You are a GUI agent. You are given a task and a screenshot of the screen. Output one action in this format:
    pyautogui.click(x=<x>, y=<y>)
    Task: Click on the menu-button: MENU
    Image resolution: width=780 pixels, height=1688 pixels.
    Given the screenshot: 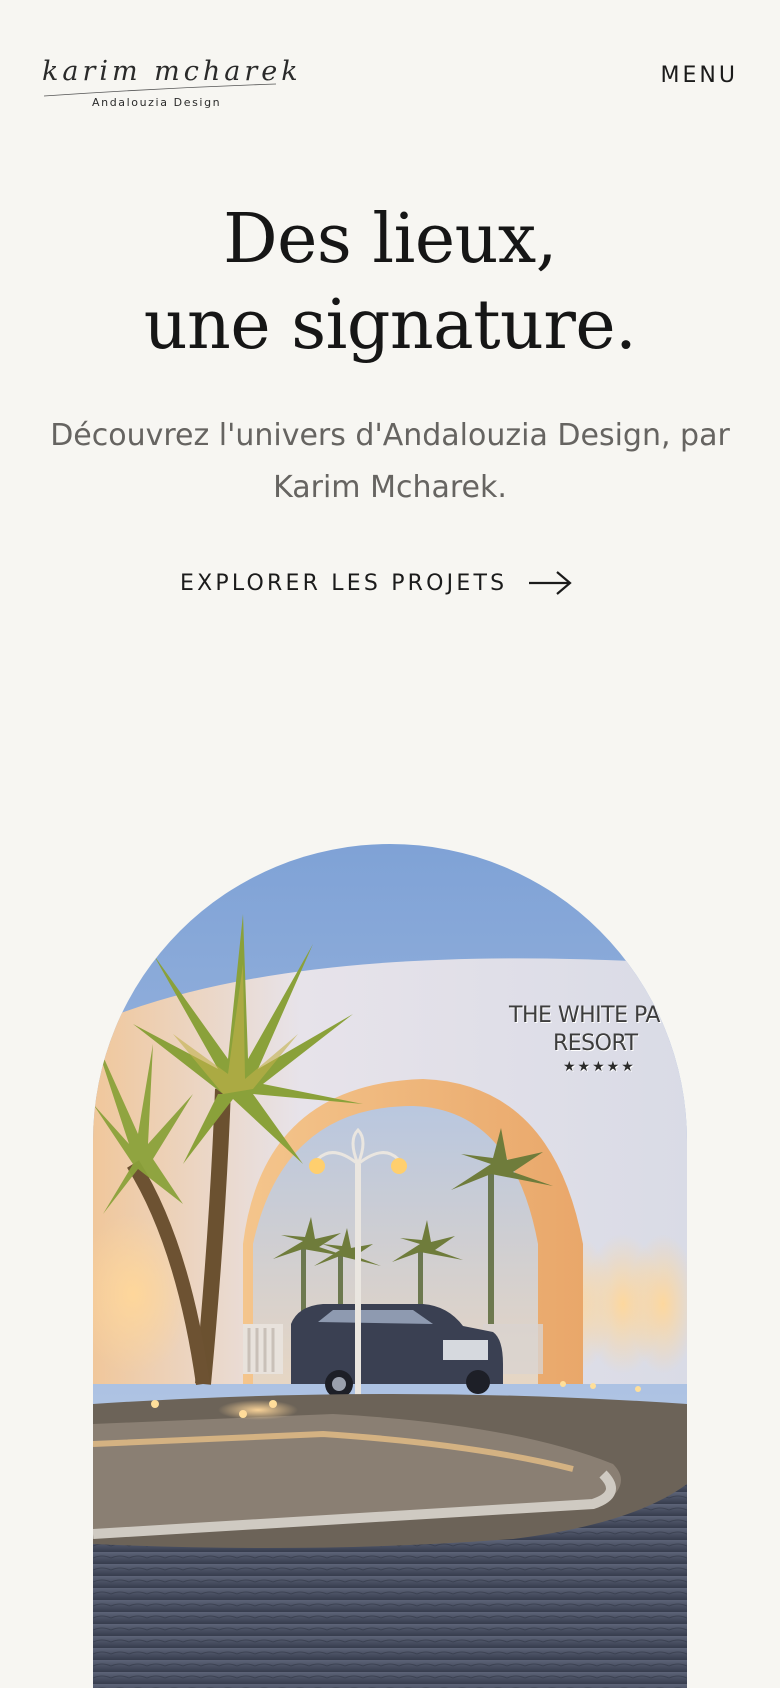 What is the action you would take?
    pyautogui.click(x=699, y=75)
    